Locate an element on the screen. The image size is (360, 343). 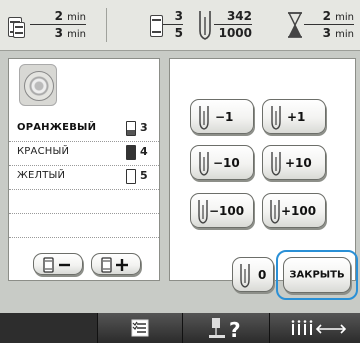
hourglass-icon is located at coordinates (295, 25).